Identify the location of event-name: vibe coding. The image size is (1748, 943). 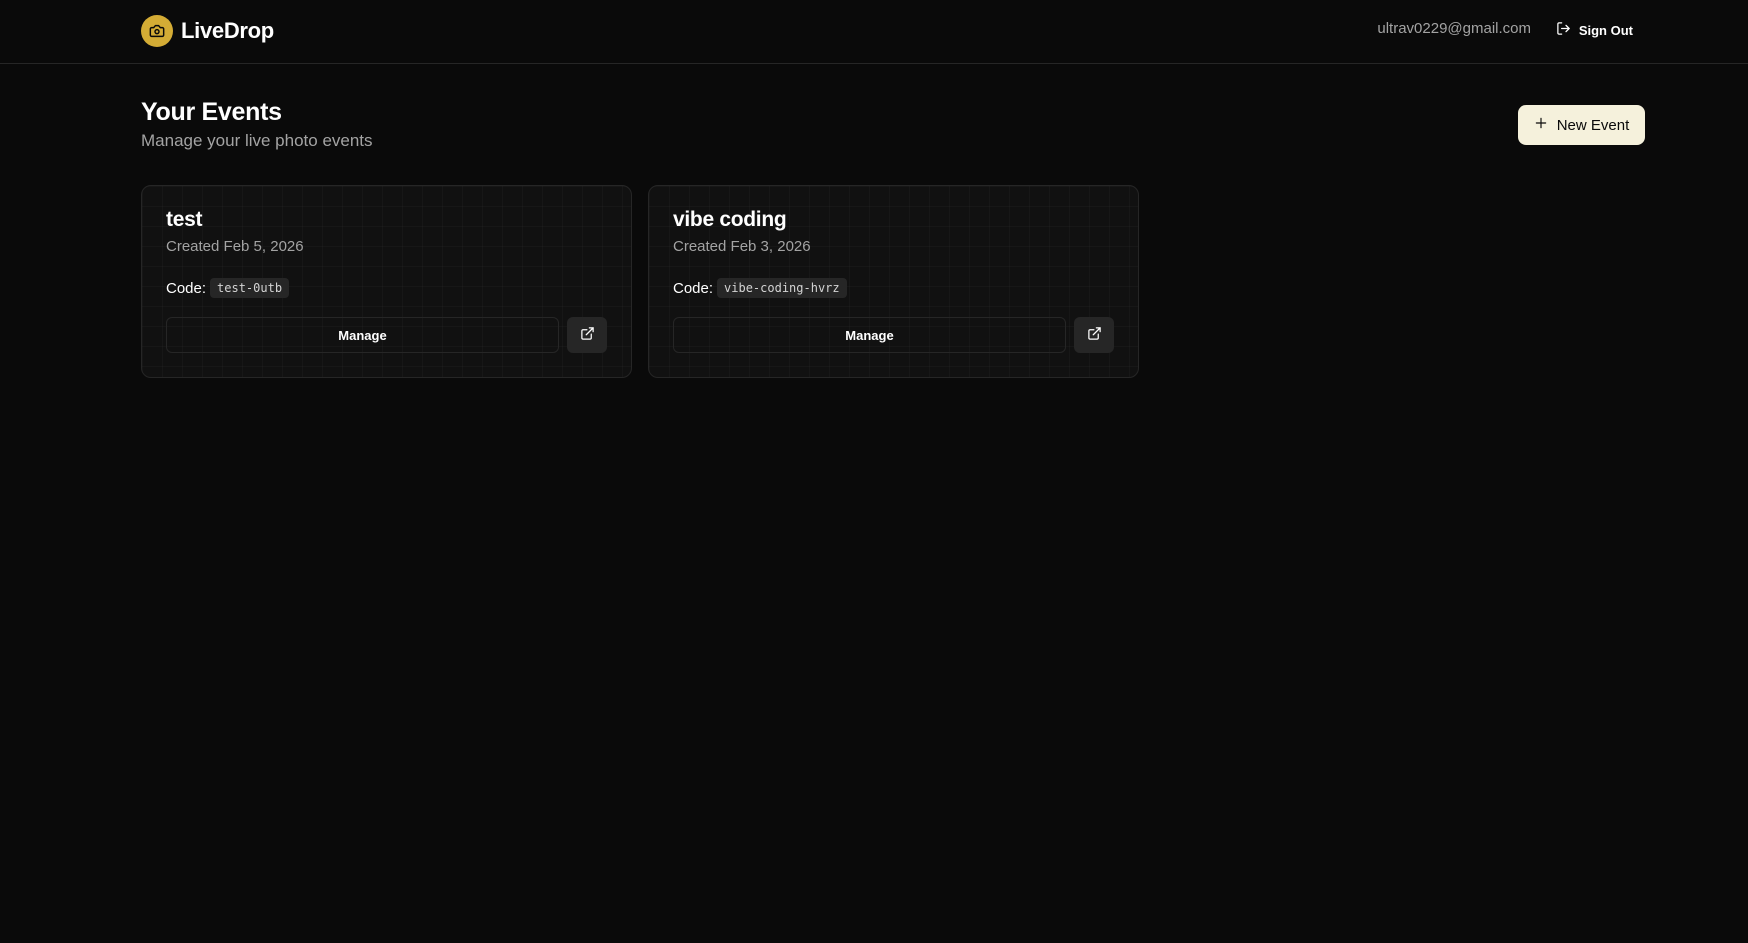
(730, 219).